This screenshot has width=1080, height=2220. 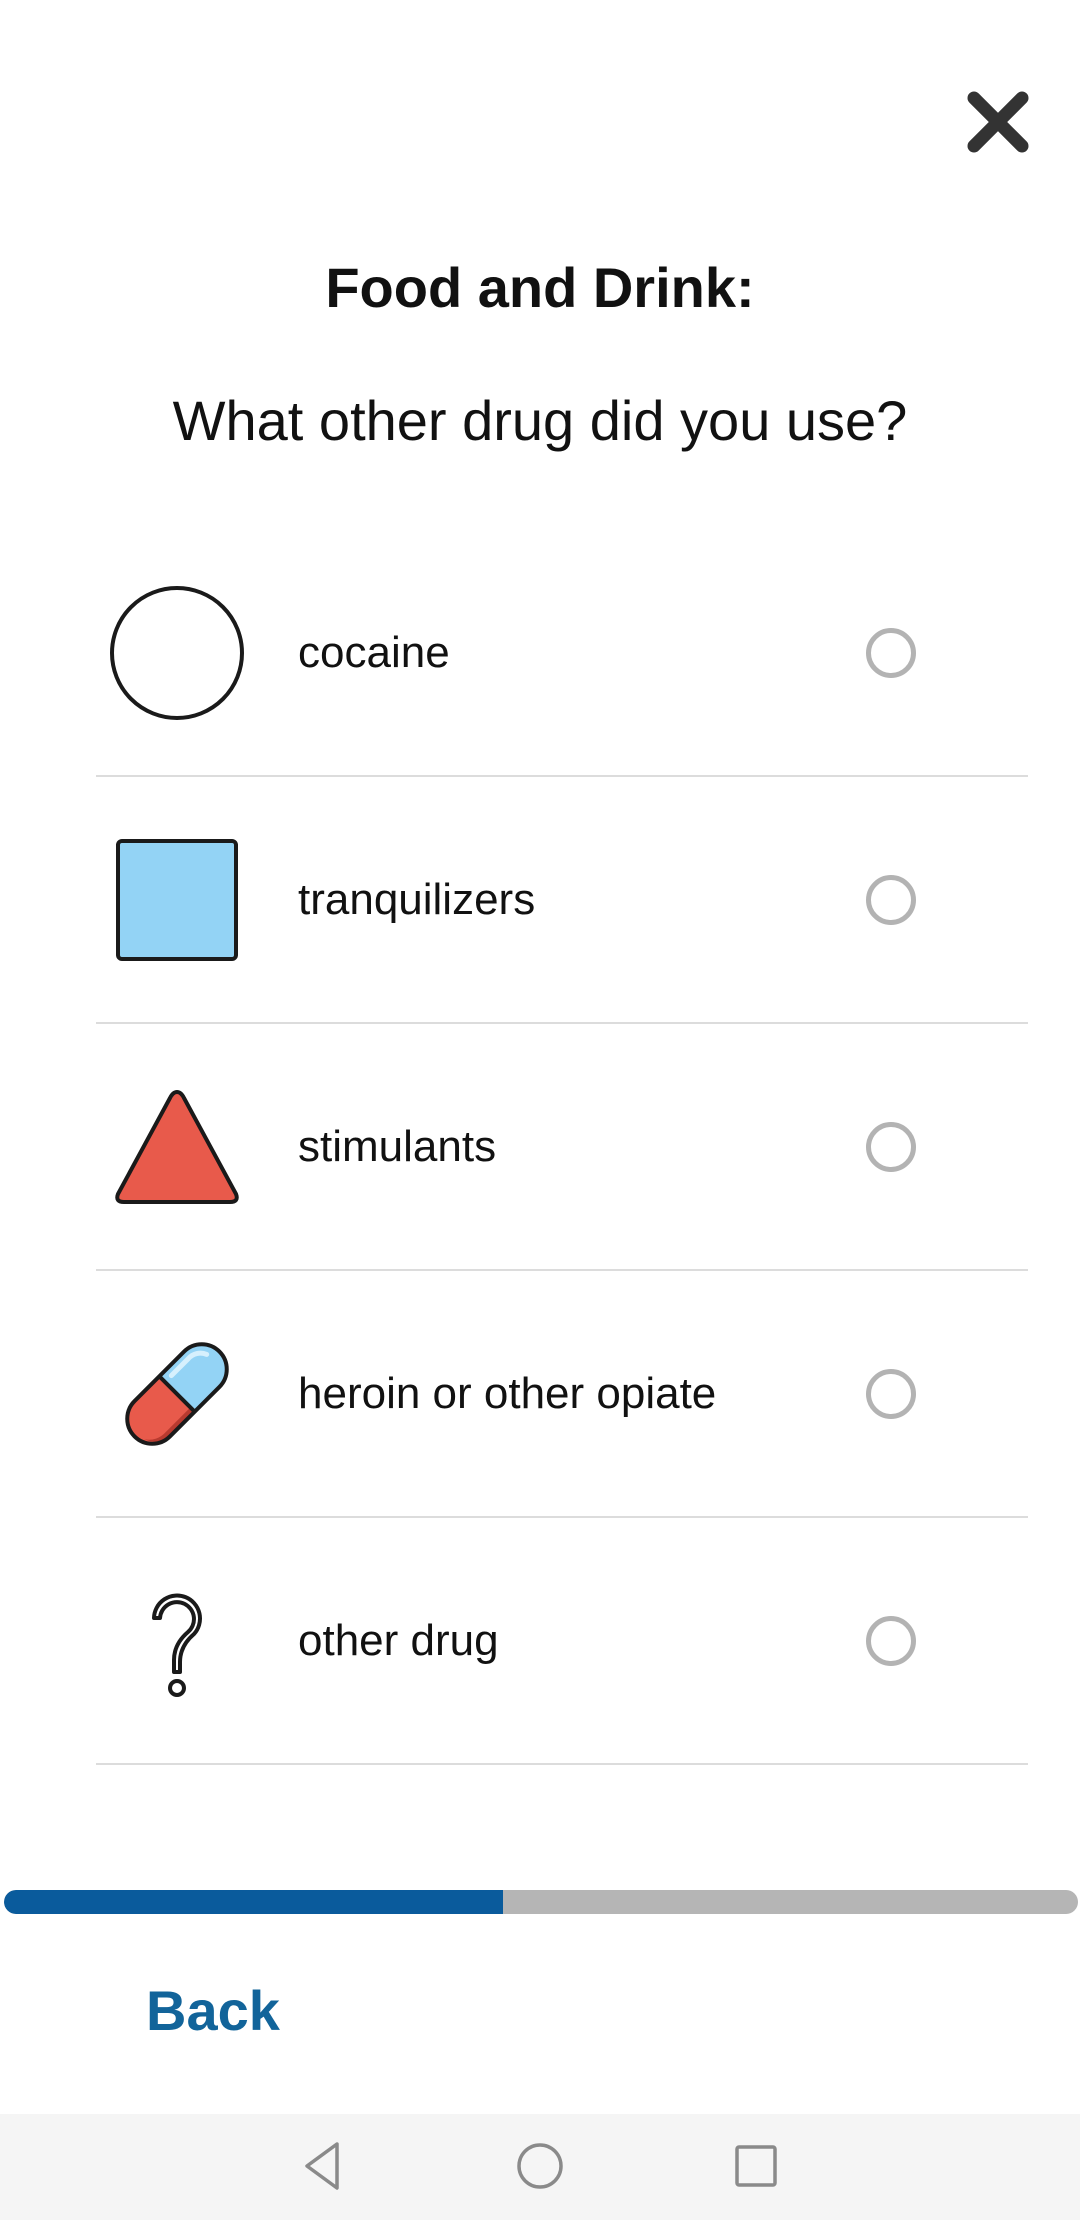 What do you see at coordinates (254, 1902) in the screenshot?
I see `progress-fill` at bounding box center [254, 1902].